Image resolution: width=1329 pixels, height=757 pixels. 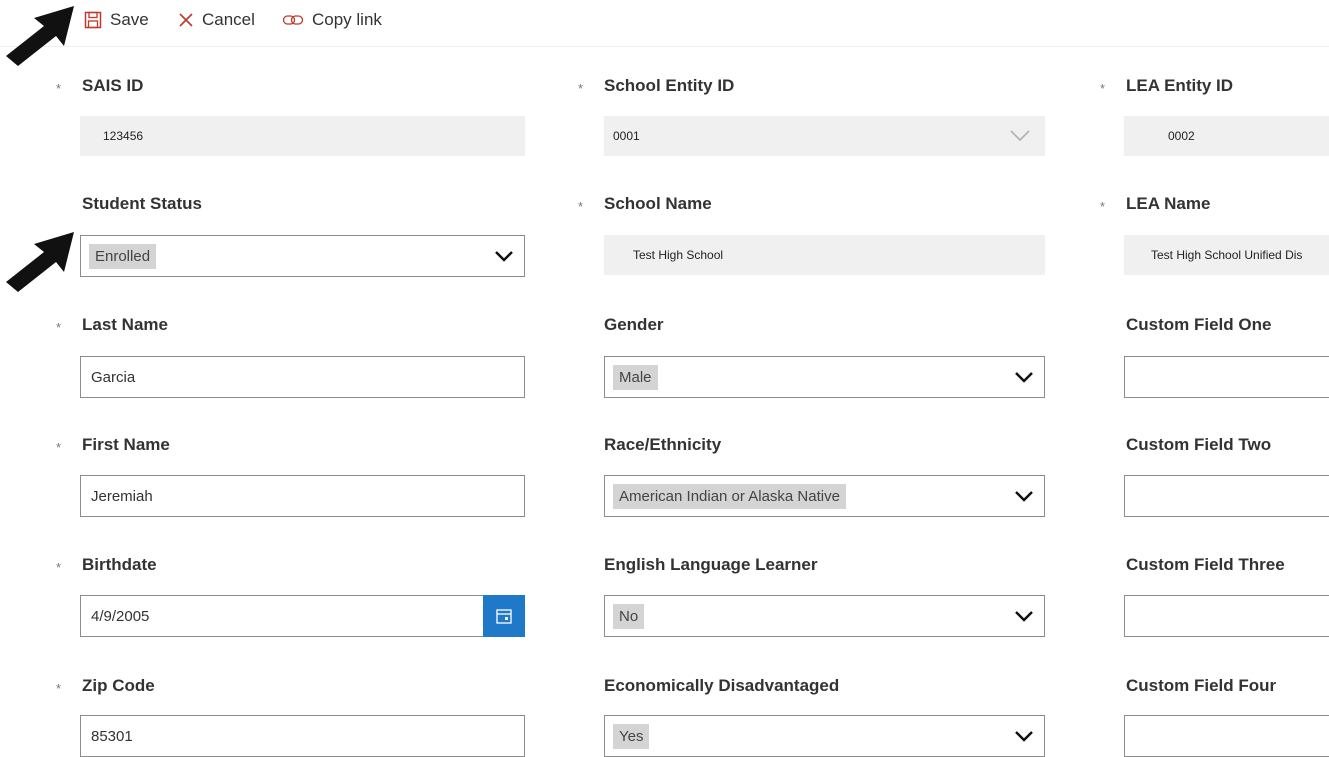 What do you see at coordinates (626, 136) in the screenshot?
I see `school-entity-id-value: 0001` at bounding box center [626, 136].